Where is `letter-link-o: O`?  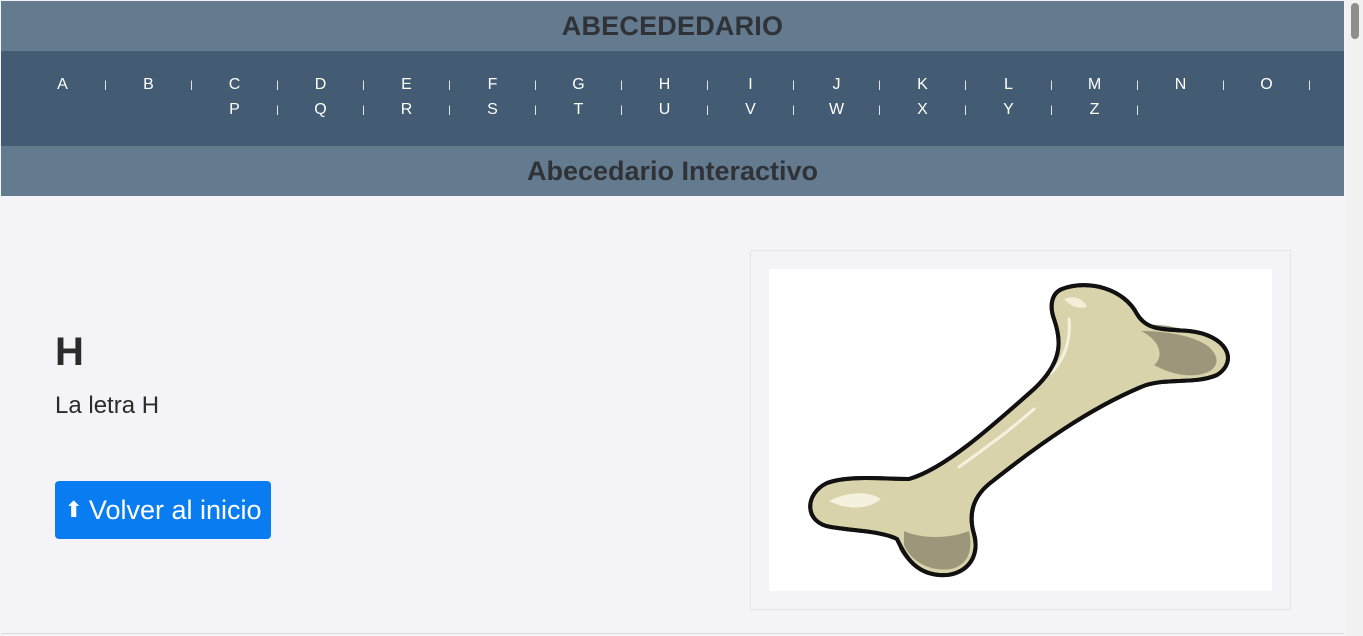
letter-link-o: O is located at coordinates (1267, 85).